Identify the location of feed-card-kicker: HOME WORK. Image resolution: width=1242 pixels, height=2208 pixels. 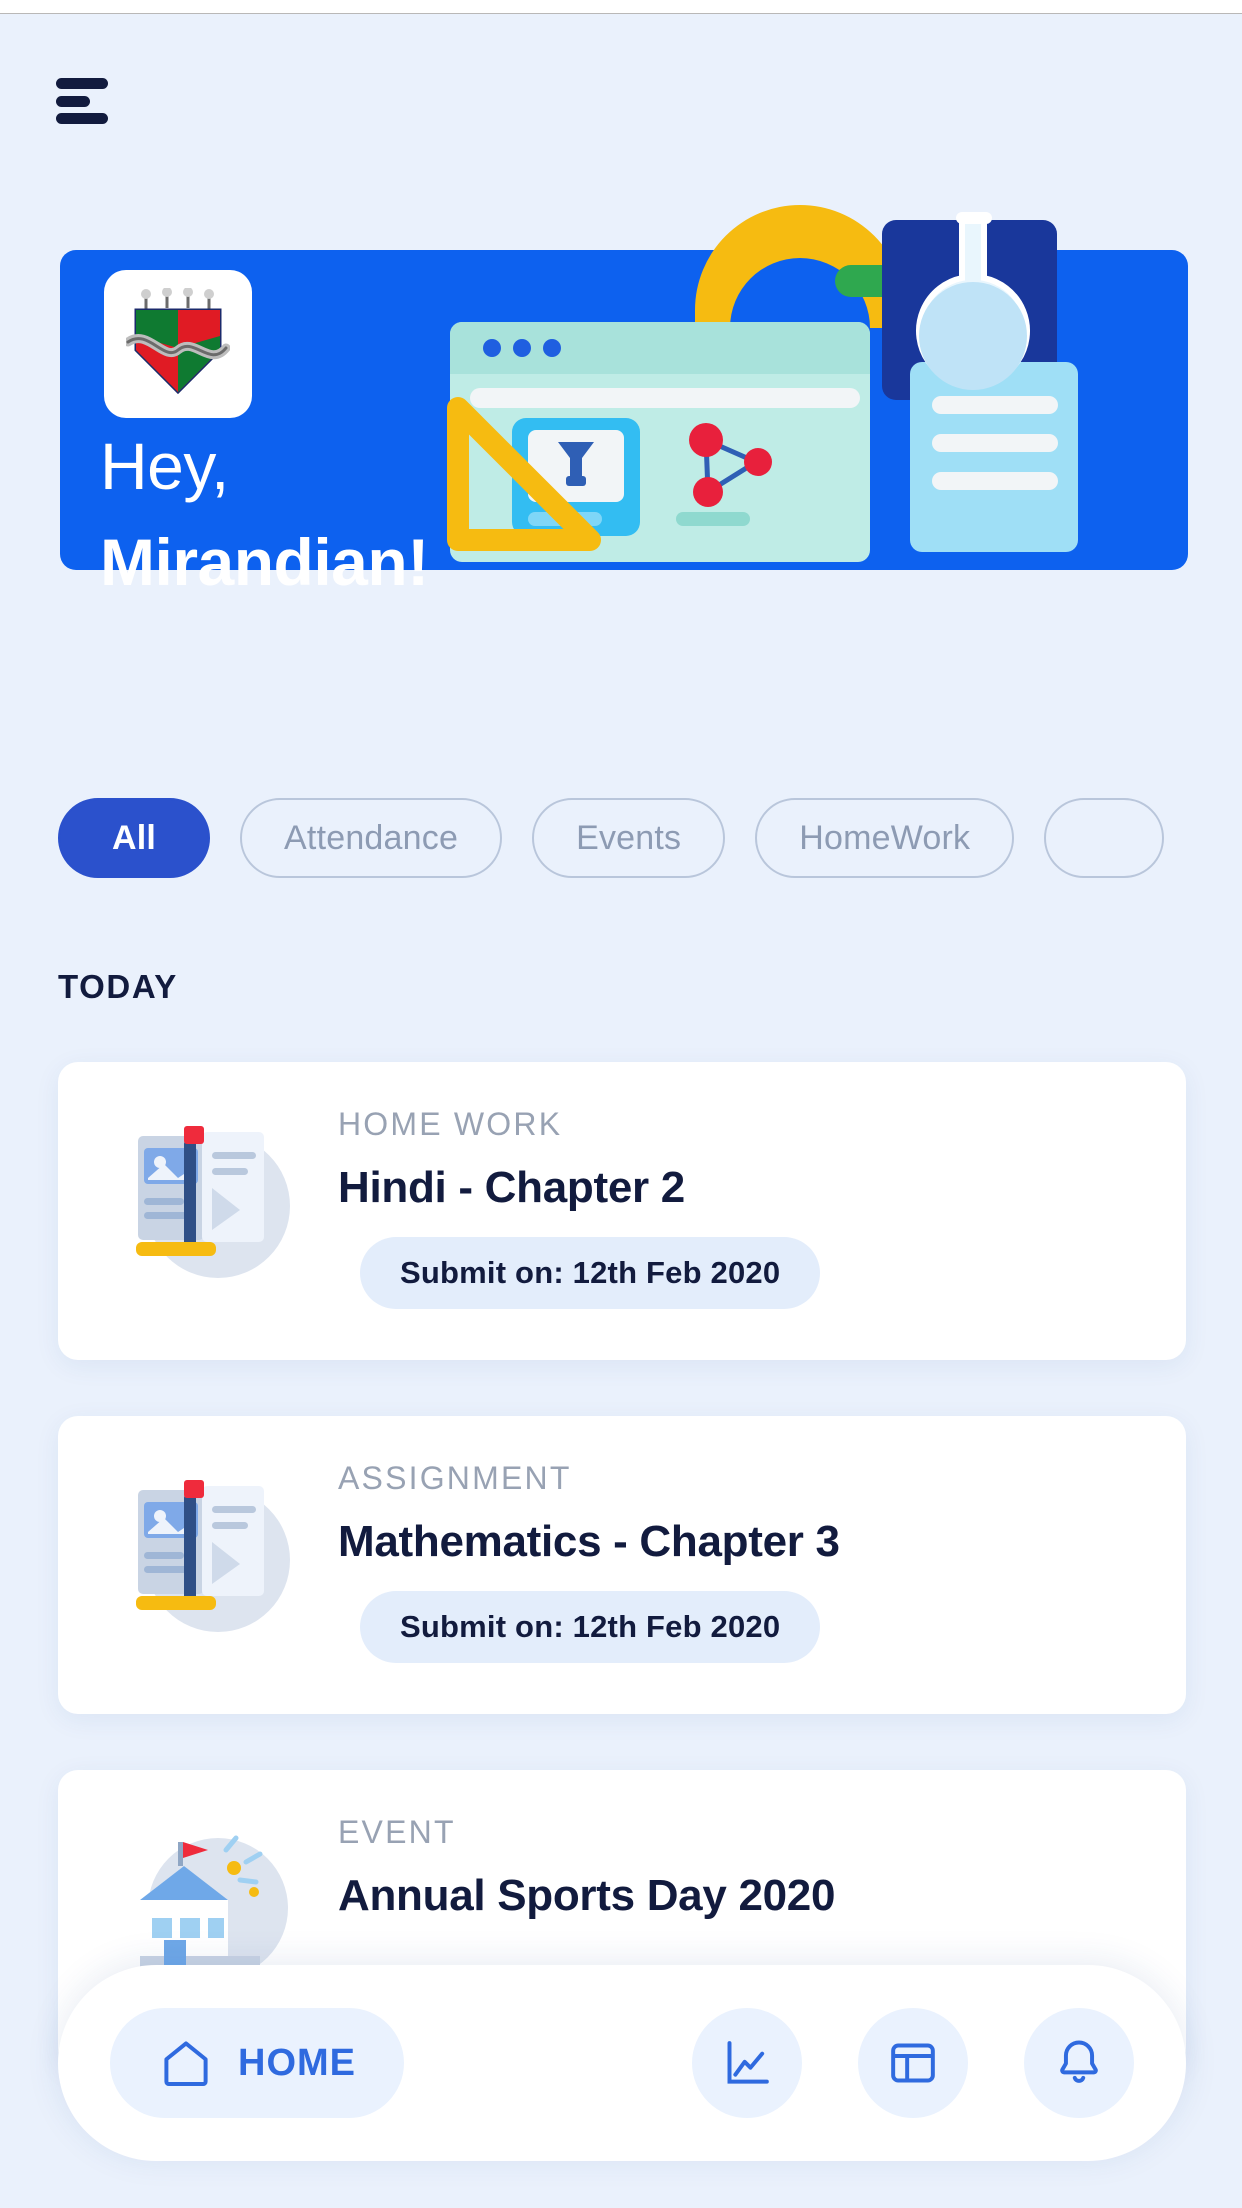
(450, 1124).